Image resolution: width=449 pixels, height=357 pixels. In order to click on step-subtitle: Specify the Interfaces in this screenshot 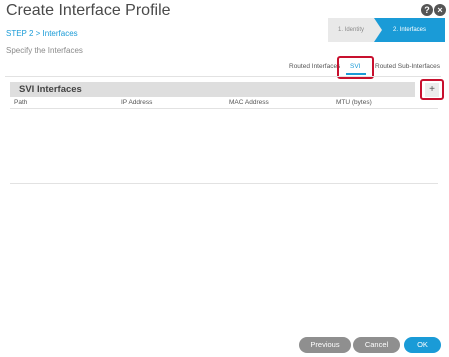, I will do `click(44, 50)`.